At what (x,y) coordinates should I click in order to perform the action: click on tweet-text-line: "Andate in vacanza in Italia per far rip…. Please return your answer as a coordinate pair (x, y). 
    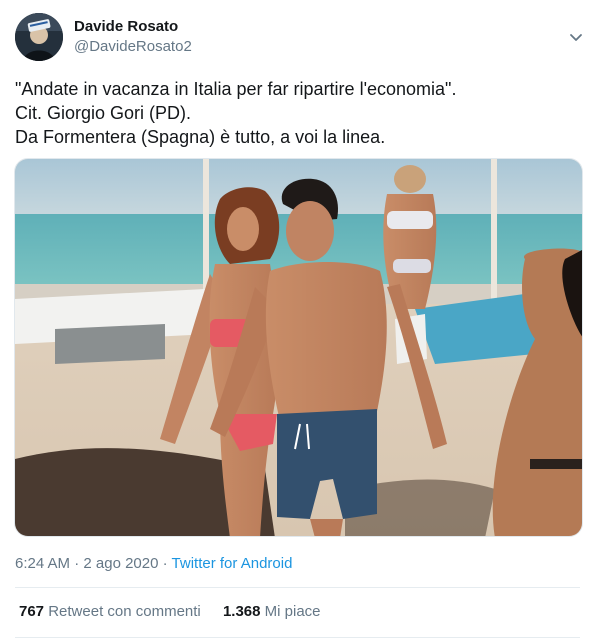
    Looking at the image, I should click on (236, 89).